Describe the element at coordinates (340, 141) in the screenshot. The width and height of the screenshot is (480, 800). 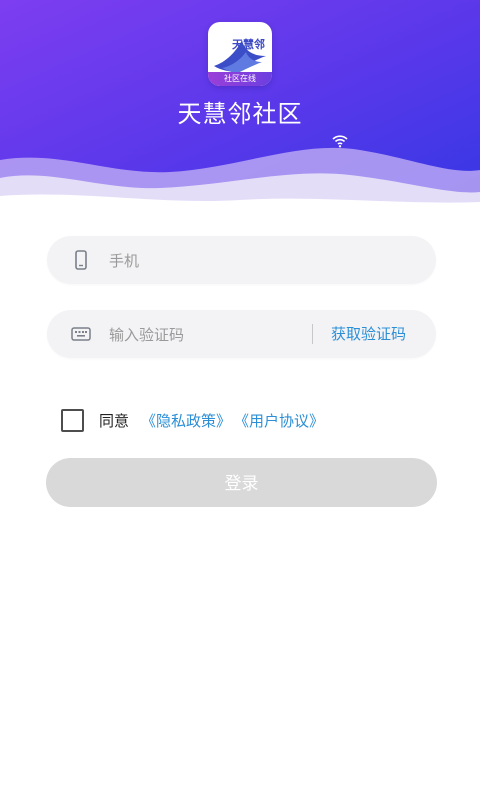
I see `wifi-icon` at that location.